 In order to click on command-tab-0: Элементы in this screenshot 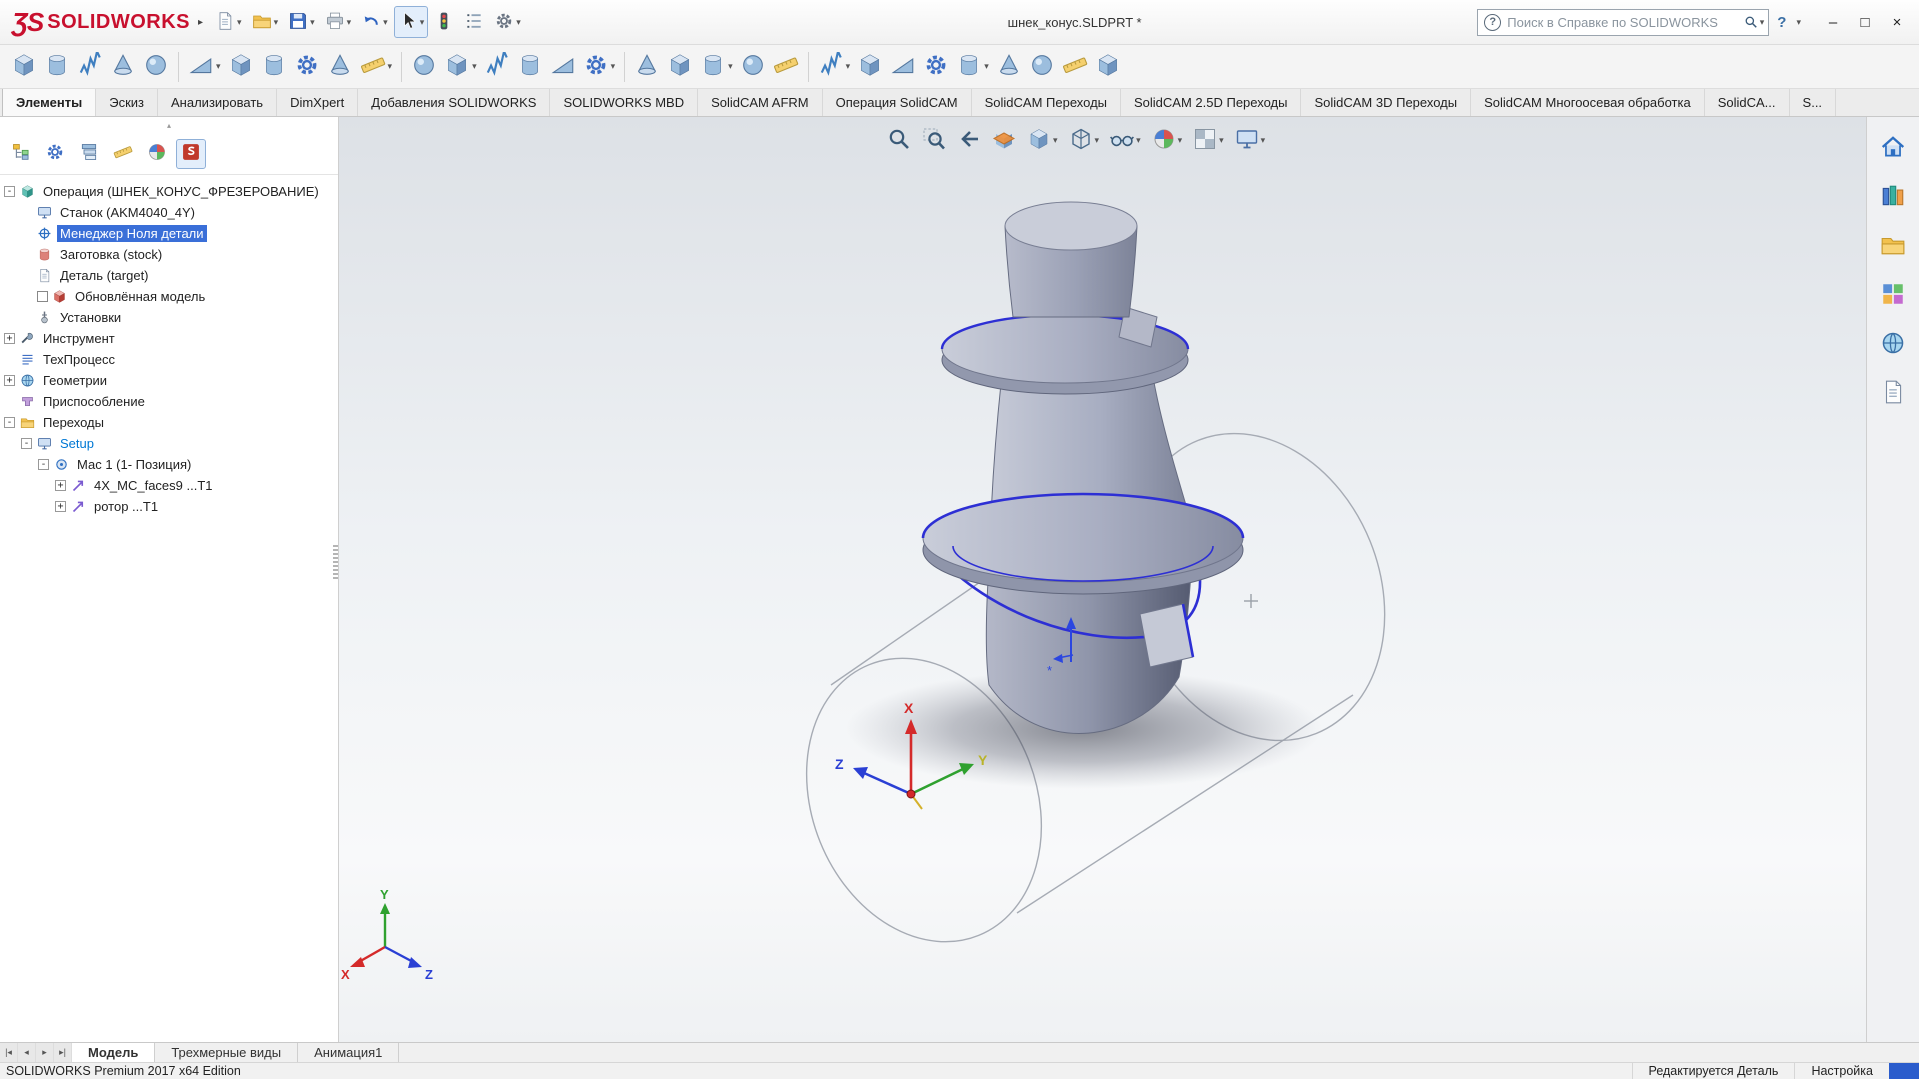, I will do `click(49, 102)`.